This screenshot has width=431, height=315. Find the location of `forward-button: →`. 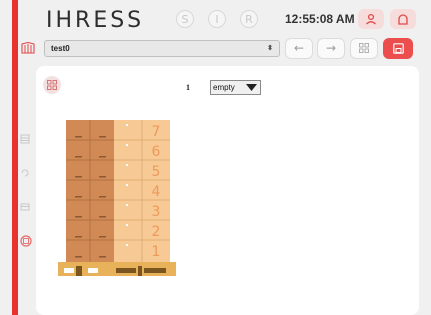

forward-button: → is located at coordinates (331, 48).